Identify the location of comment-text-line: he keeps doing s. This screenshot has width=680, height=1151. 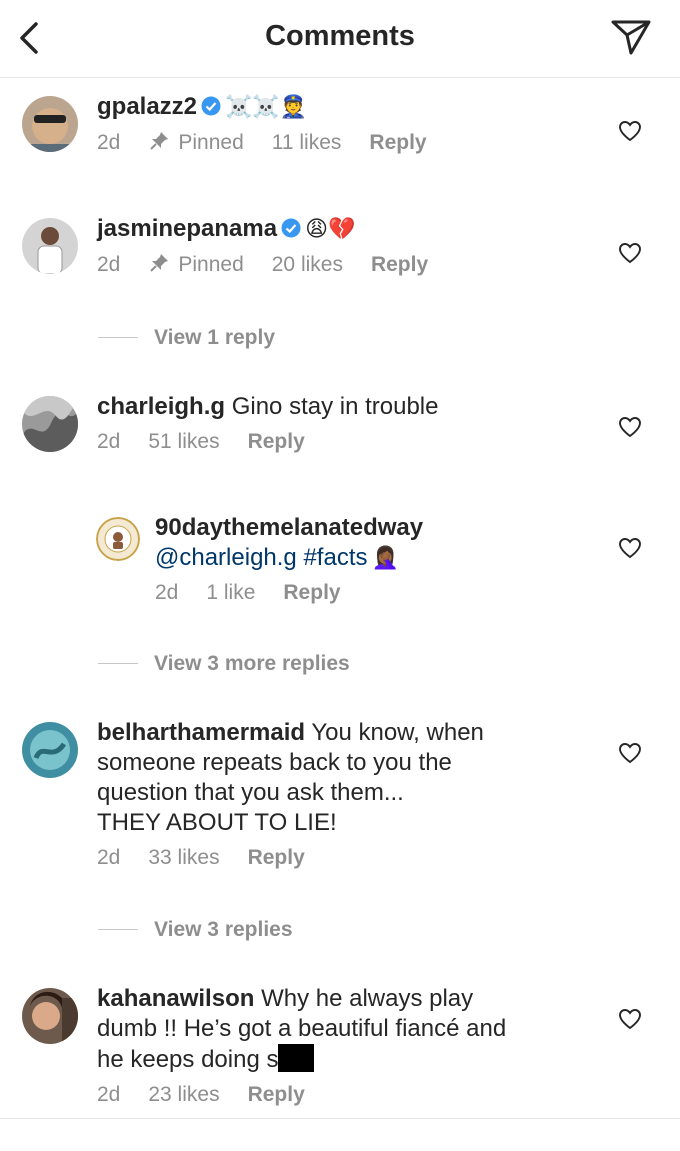
(188, 1059).